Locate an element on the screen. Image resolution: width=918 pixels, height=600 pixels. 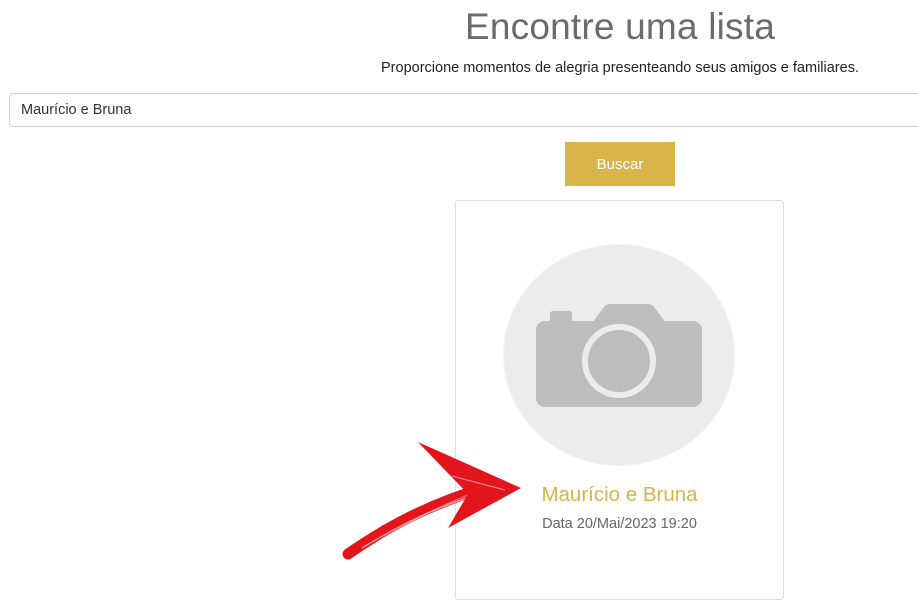
search-button: Buscar is located at coordinates (620, 164).